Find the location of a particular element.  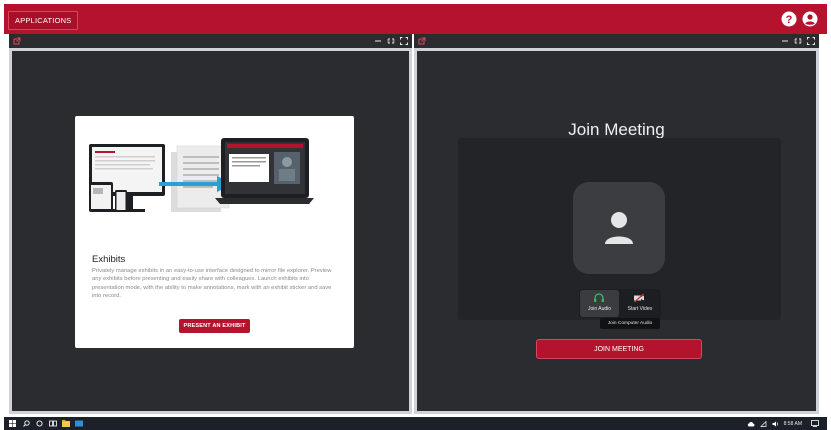

question-circle-icon: ? is located at coordinates (789, 19).